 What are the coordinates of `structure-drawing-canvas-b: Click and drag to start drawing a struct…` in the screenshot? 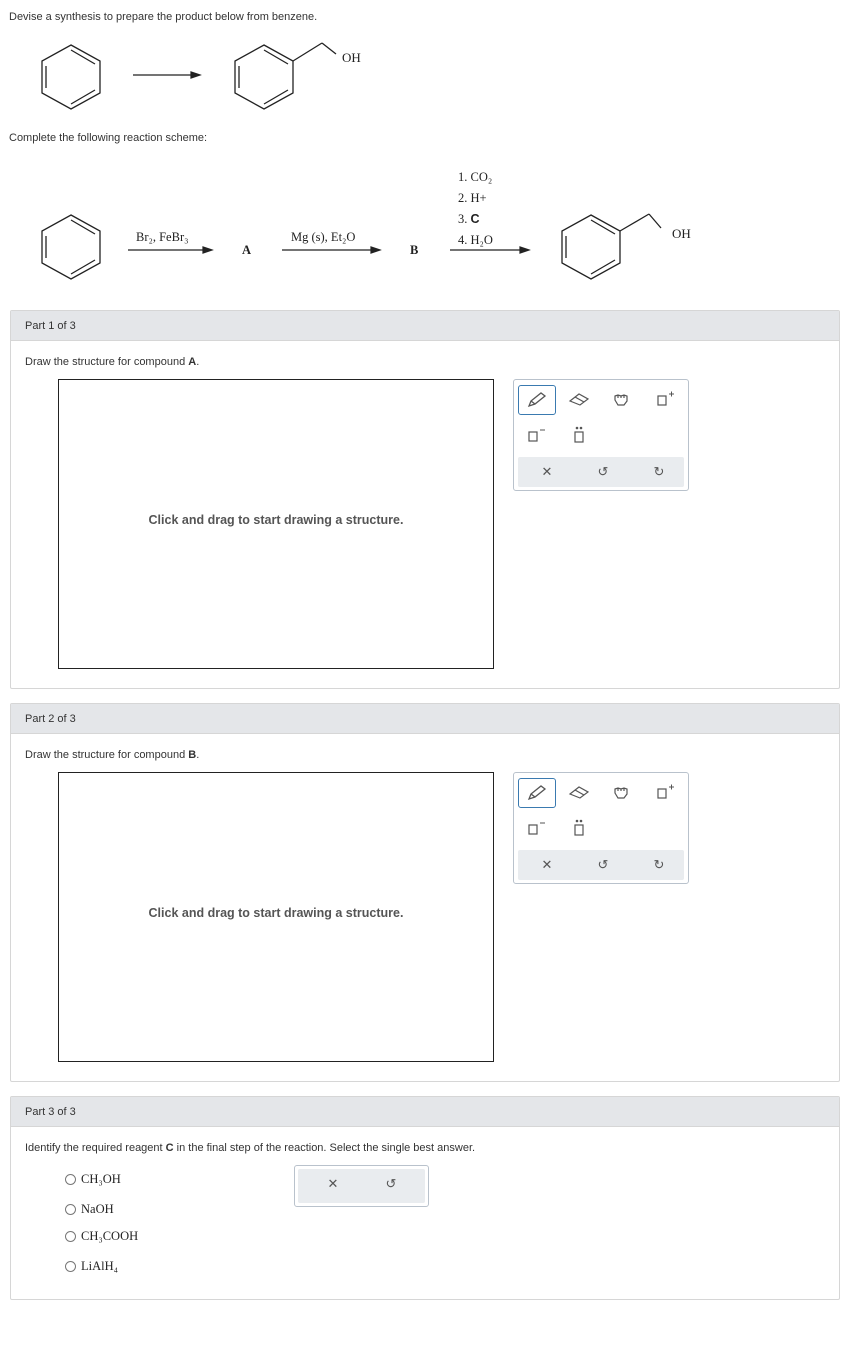 It's located at (276, 917).